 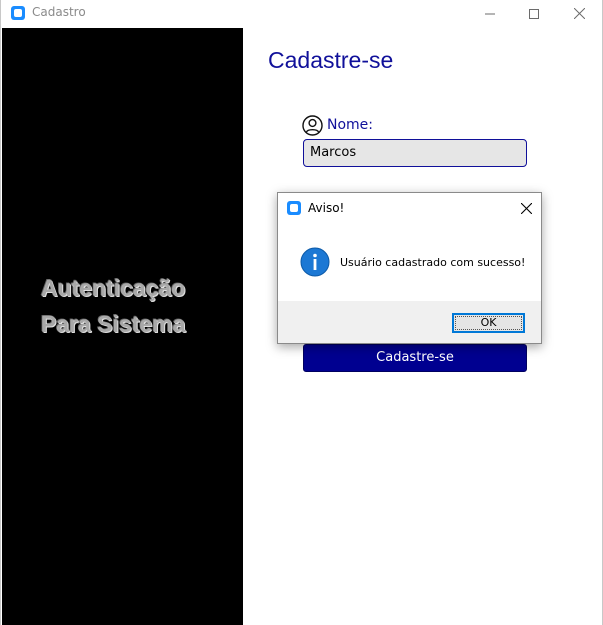 I want to click on maximize-icon, so click(x=534, y=13).